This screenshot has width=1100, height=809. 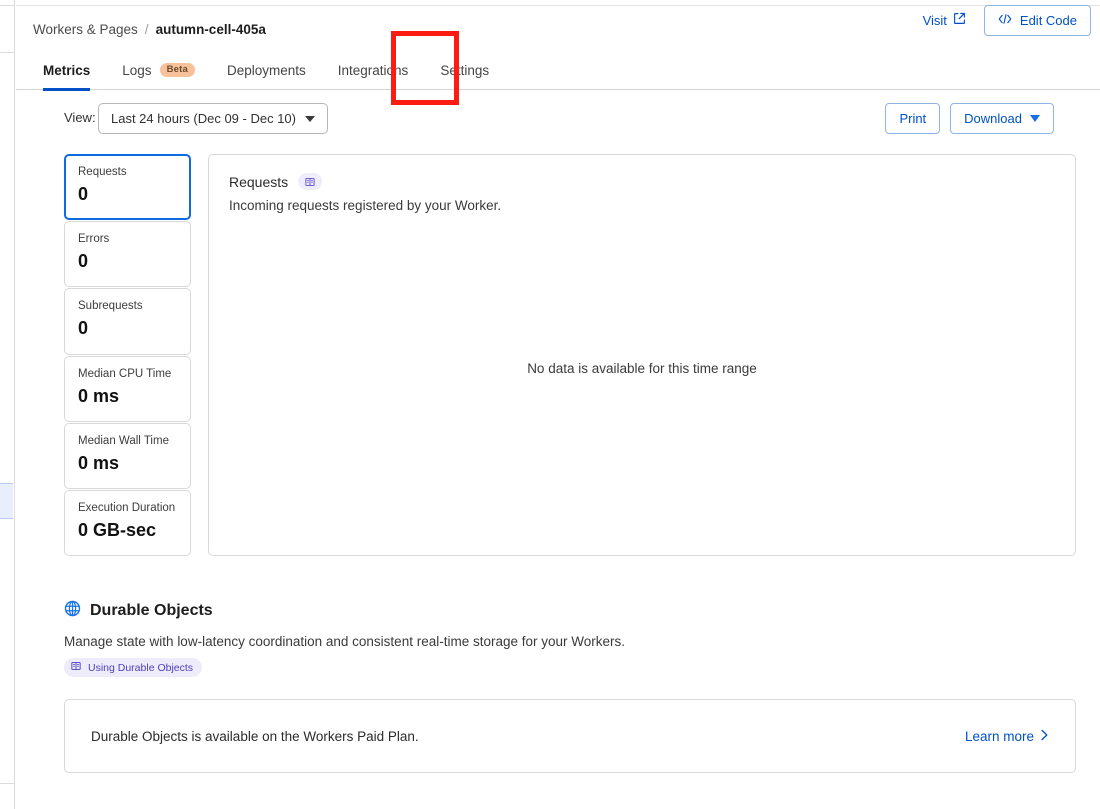 I want to click on breadcrumb: Workers & Pages / autumn-cell-405a, so click(x=149, y=29).